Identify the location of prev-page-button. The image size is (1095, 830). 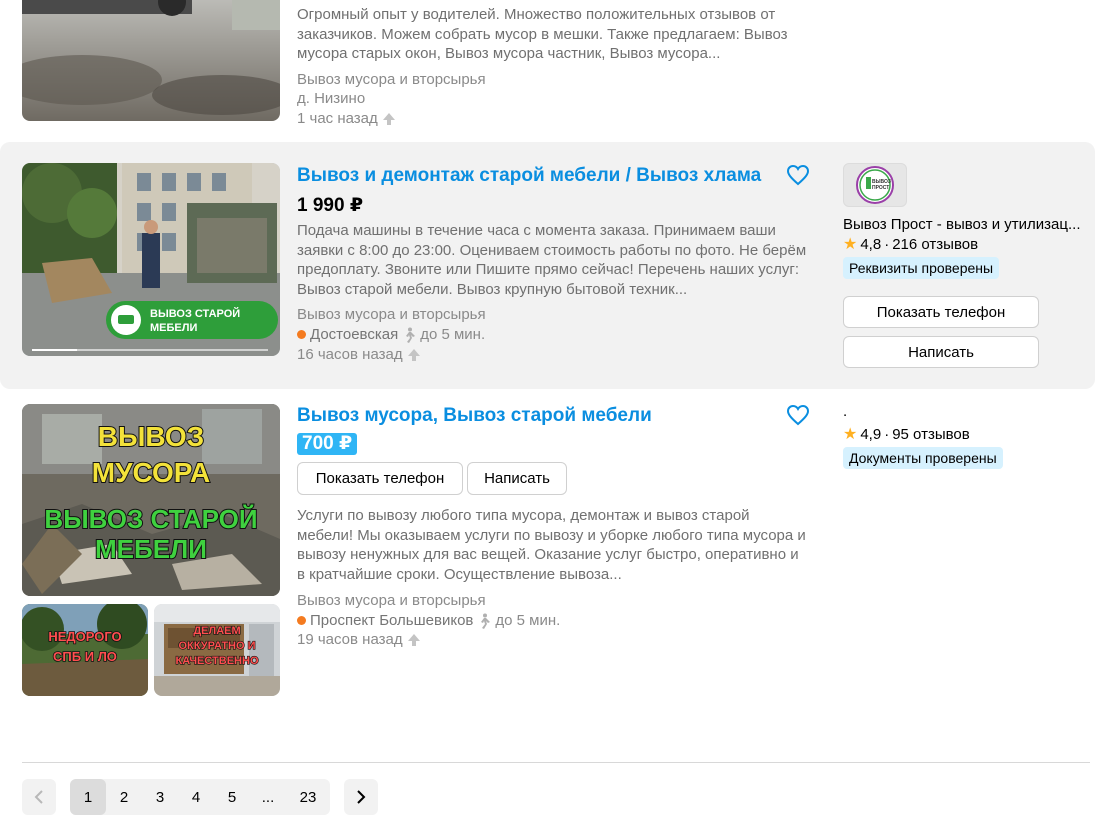
(39, 797).